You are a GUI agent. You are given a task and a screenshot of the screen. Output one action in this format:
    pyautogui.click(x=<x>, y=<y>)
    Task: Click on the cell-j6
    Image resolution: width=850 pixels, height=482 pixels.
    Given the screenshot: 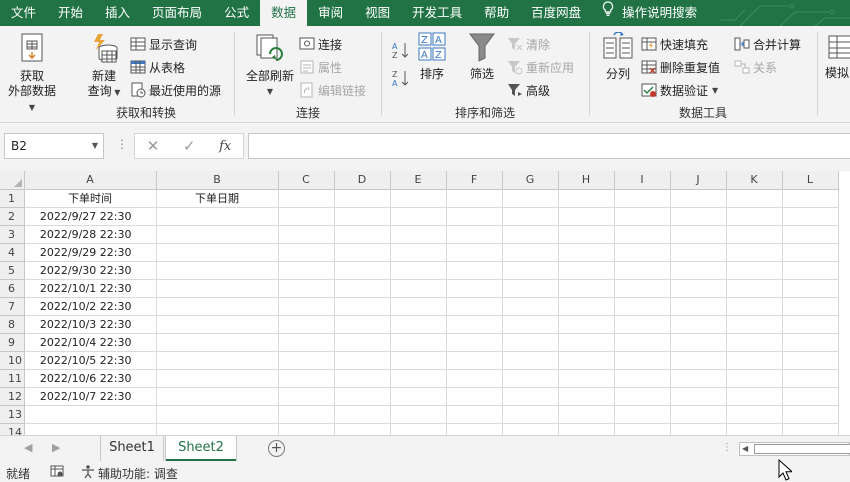 What is the action you would take?
    pyautogui.click(x=698, y=288)
    